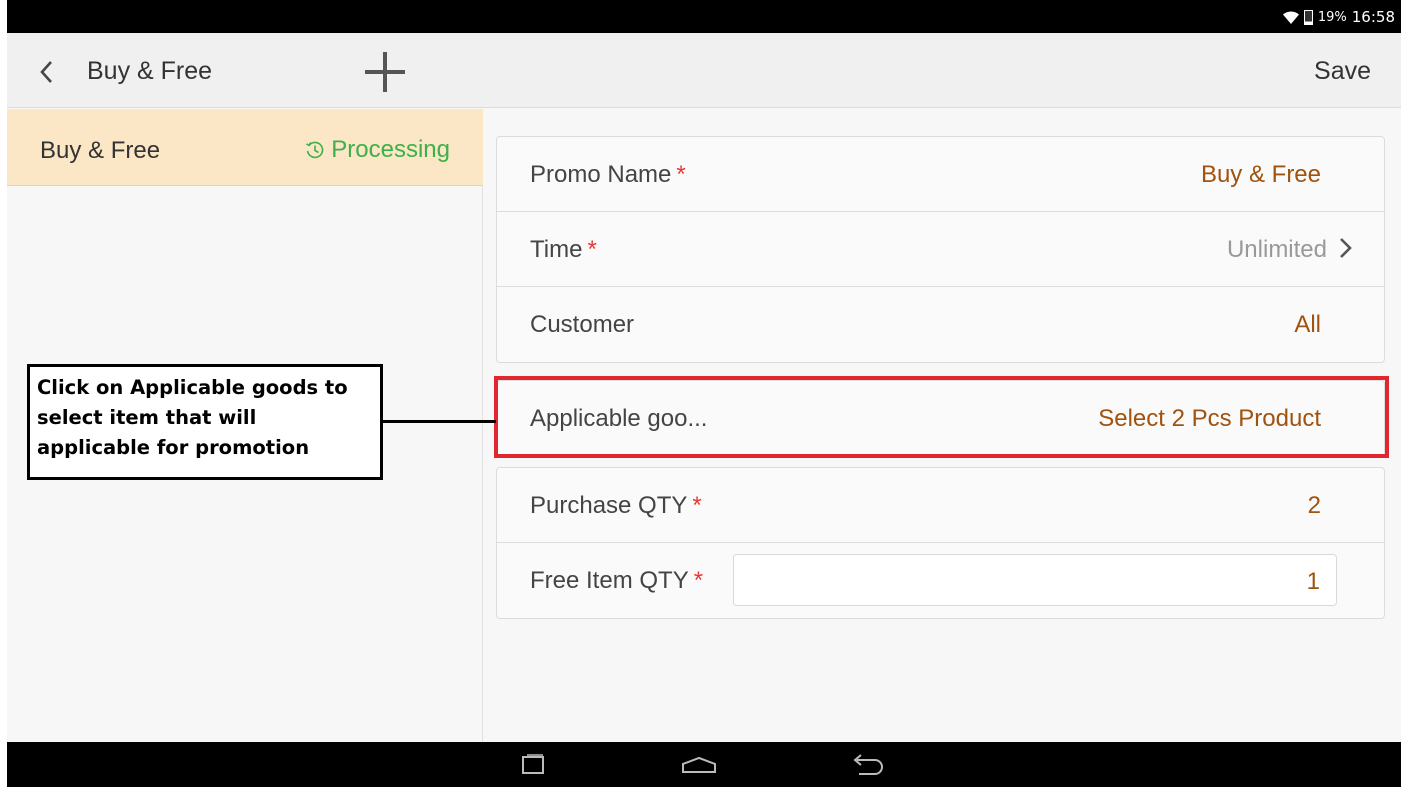  Describe the element at coordinates (563, 249) in the screenshot. I see `time-label: Time *` at that location.